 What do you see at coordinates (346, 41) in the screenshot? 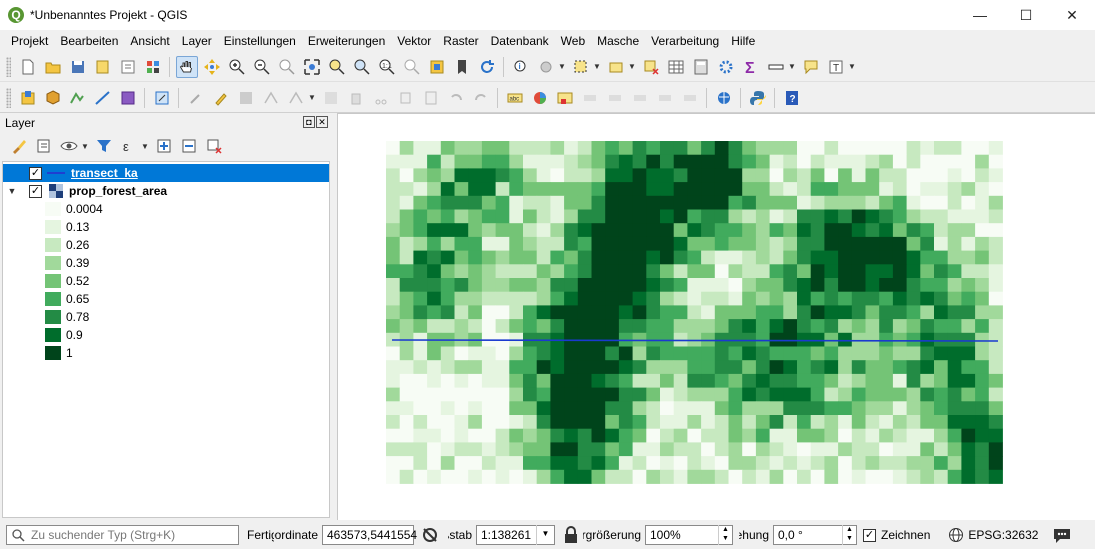
I see `menu-erweiterungen: Erweiterungen` at bounding box center [346, 41].